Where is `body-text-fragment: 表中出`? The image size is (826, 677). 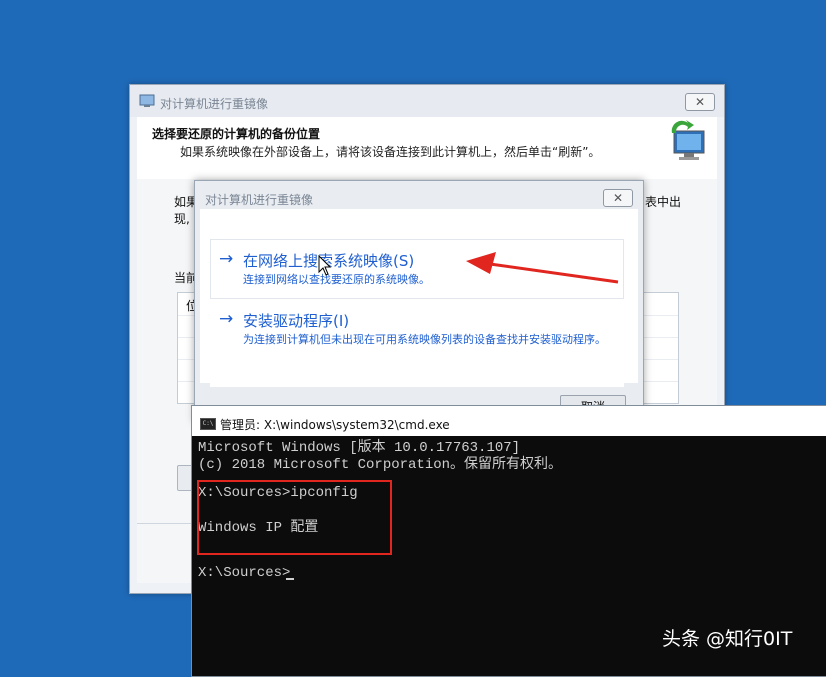
body-text-fragment: 表中出 is located at coordinates (663, 202).